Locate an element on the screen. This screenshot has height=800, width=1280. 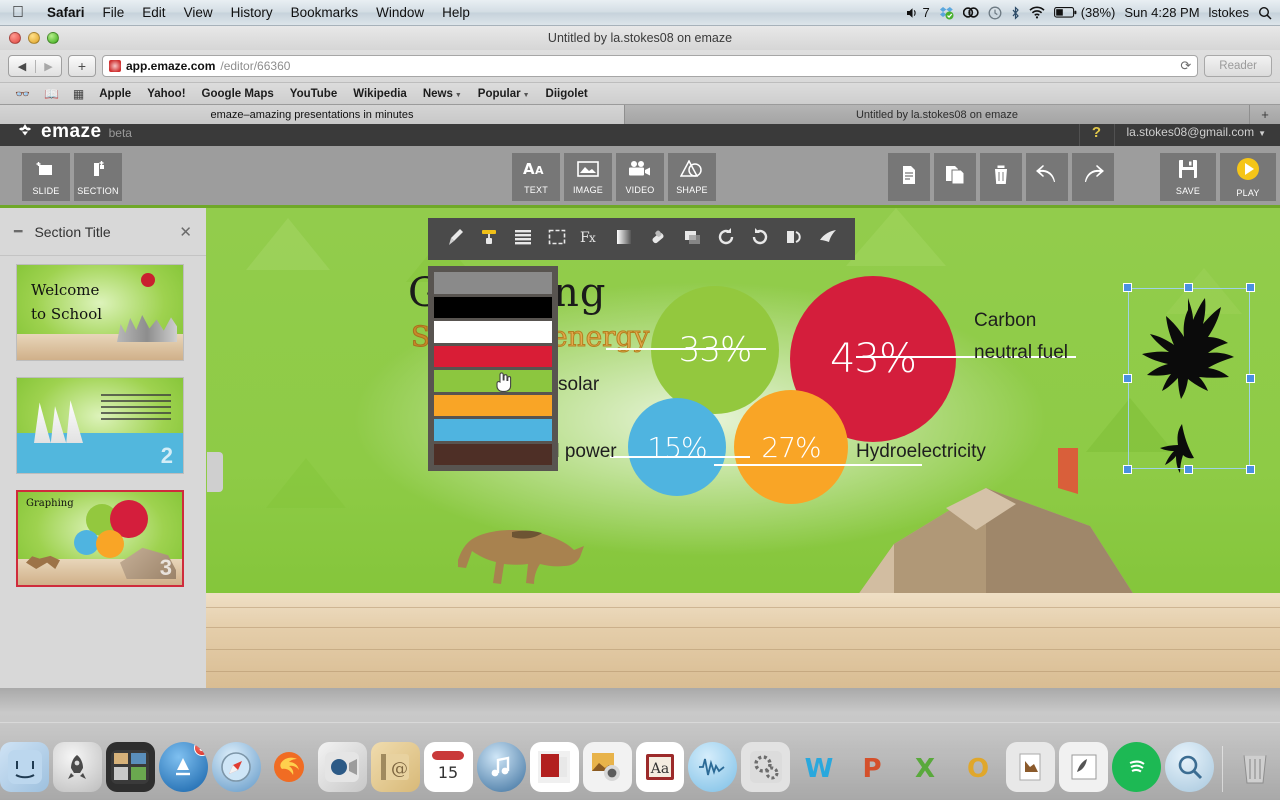
forward-arrow-icon: ▶ is located at coordinates (48, 66).